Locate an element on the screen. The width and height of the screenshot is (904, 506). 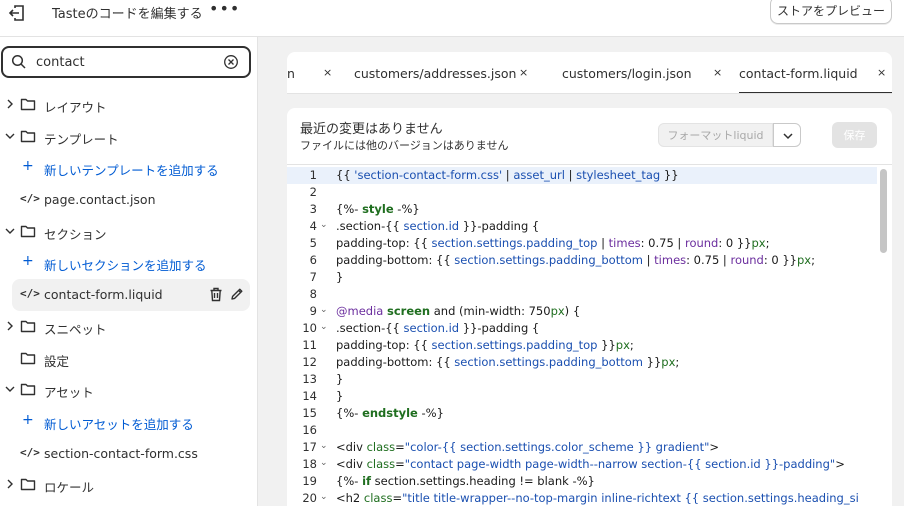
add-item-link: + 新しいテンプレートを追加する is located at coordinates (129, 168).